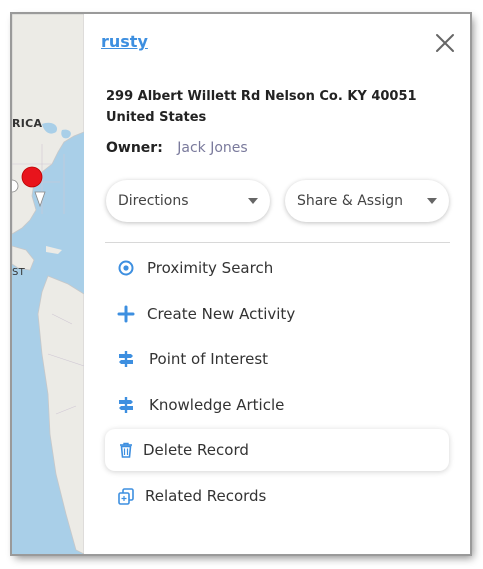 This screenshot has height=569, width=483. Describe the element at coordinates (277, 268) in the screenshot. I see `menu-item-proximity-search: Proximity Search` at that location.